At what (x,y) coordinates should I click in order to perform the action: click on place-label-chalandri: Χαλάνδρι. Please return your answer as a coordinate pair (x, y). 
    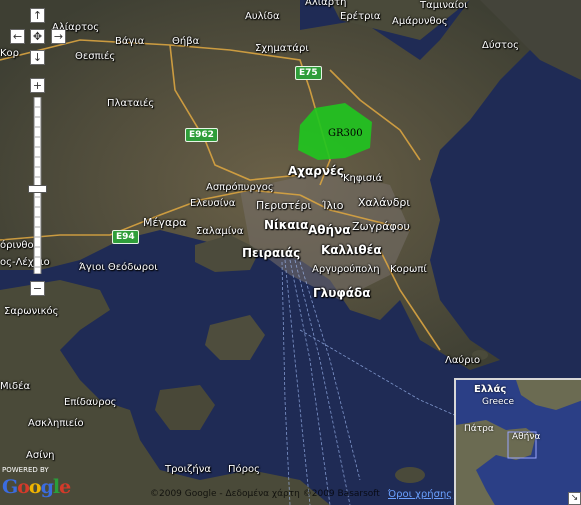
    Looking at the image, I should click on (384, 202).